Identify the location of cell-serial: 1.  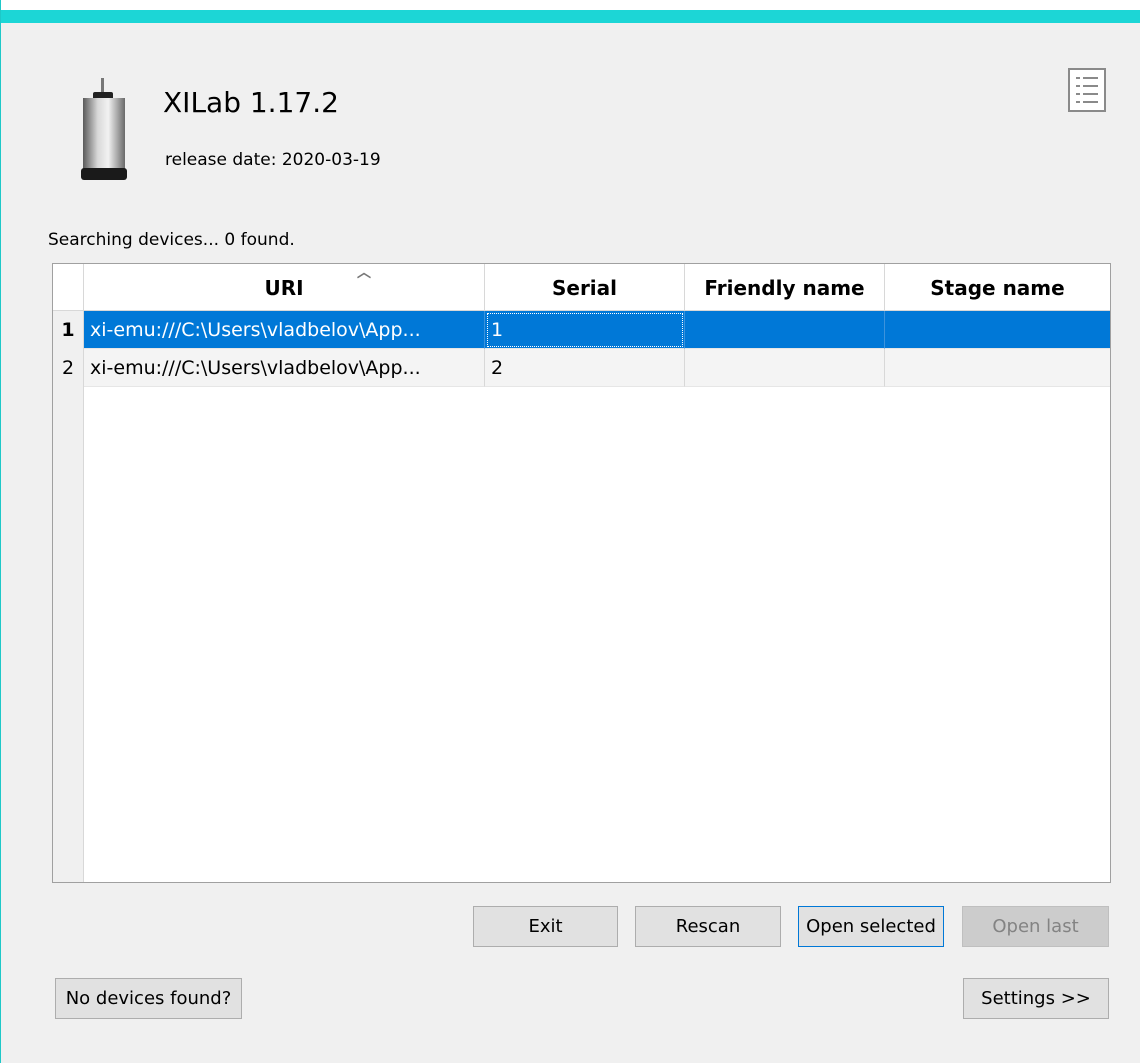
(585, 330).